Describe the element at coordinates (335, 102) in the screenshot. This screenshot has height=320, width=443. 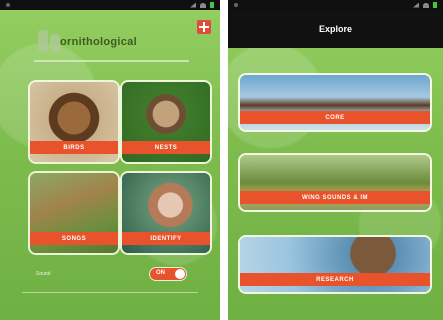
I see `explore-card-core: CORE` at that location.